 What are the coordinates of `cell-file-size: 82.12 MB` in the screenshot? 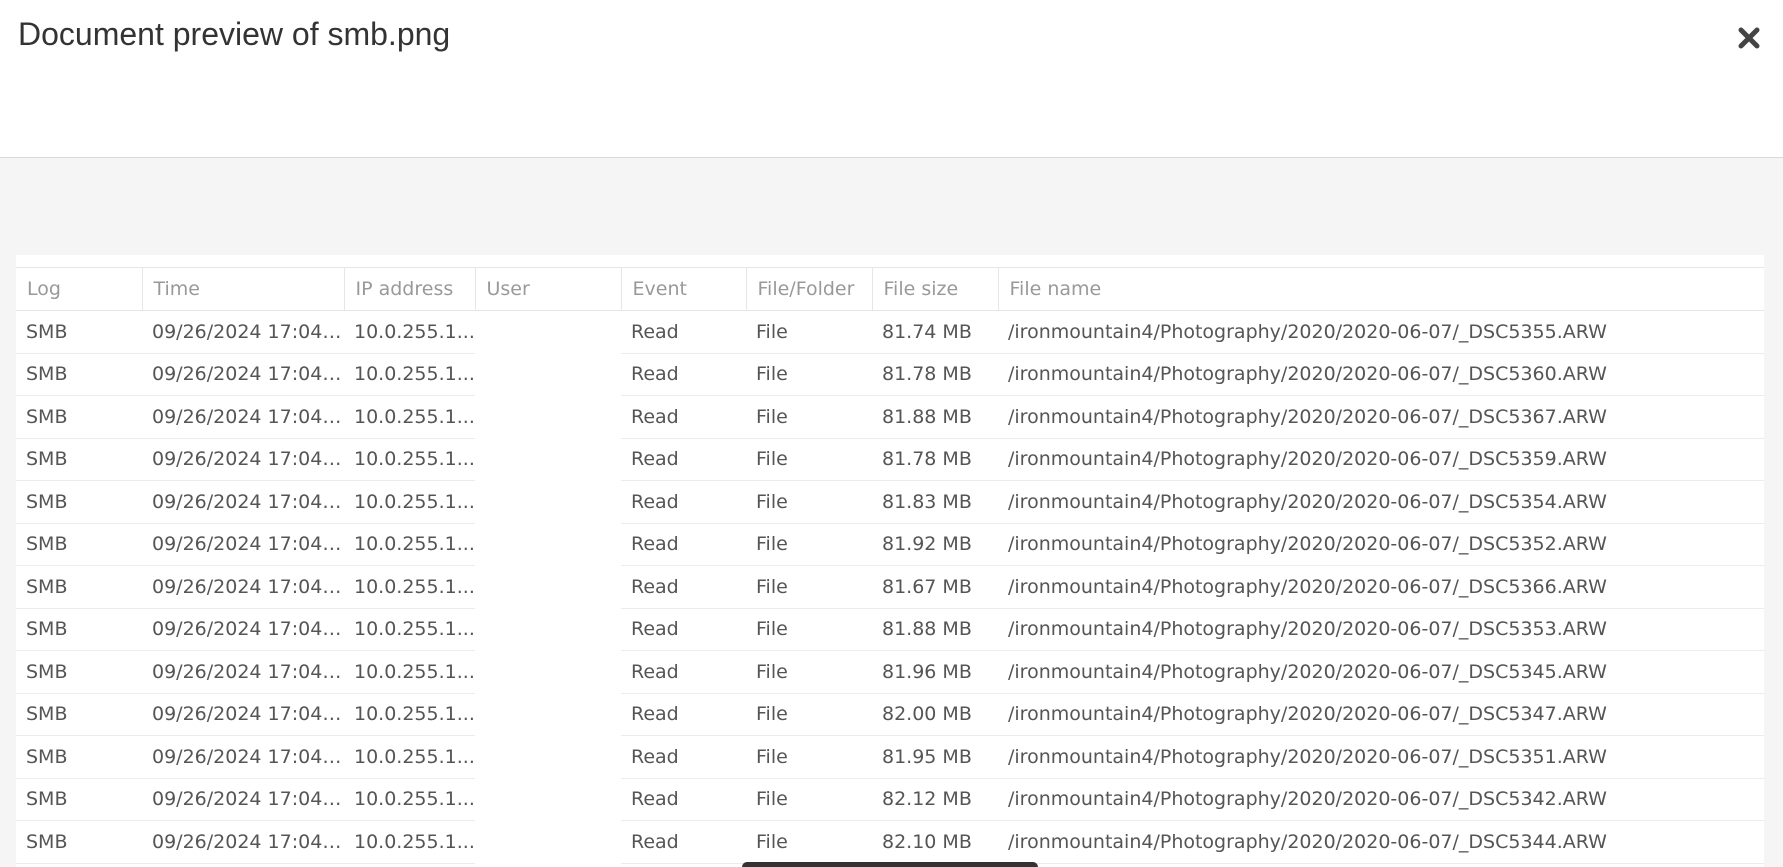 It's located at (935, 799).